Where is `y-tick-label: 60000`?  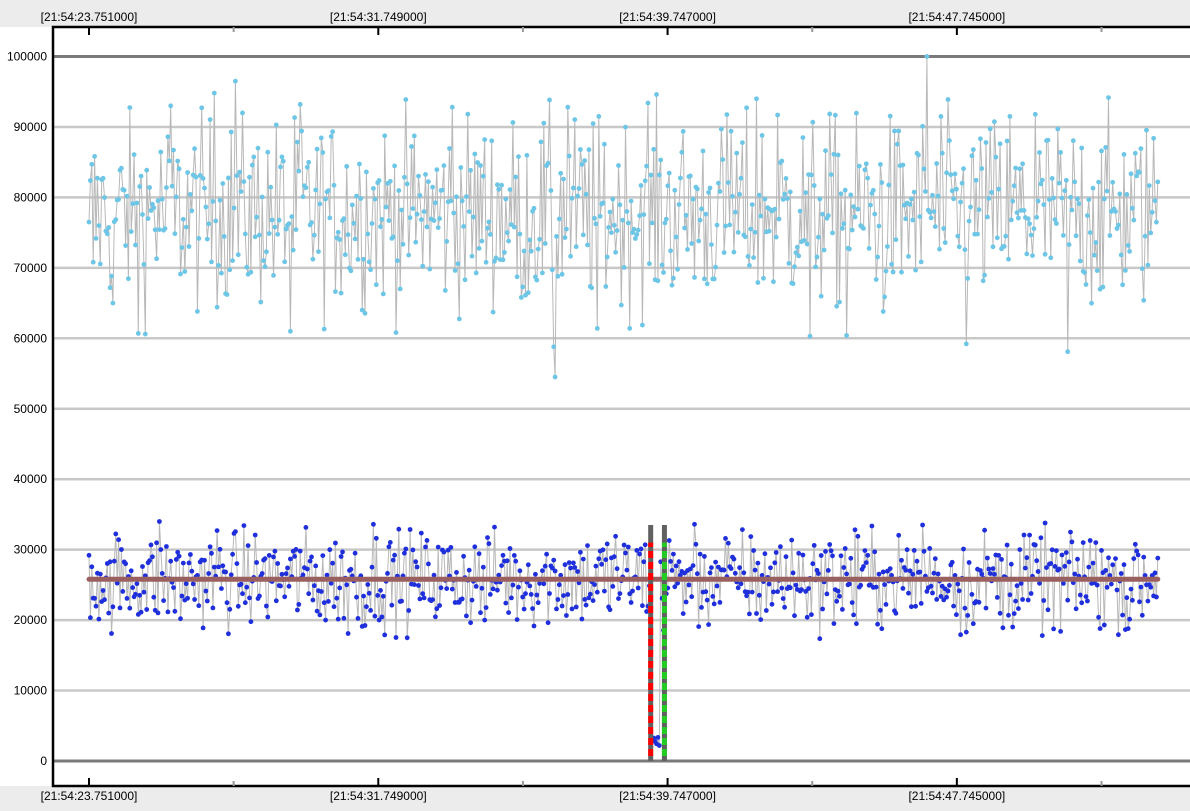 y-tick-label: 60000 is located at coordinates (31, 338).